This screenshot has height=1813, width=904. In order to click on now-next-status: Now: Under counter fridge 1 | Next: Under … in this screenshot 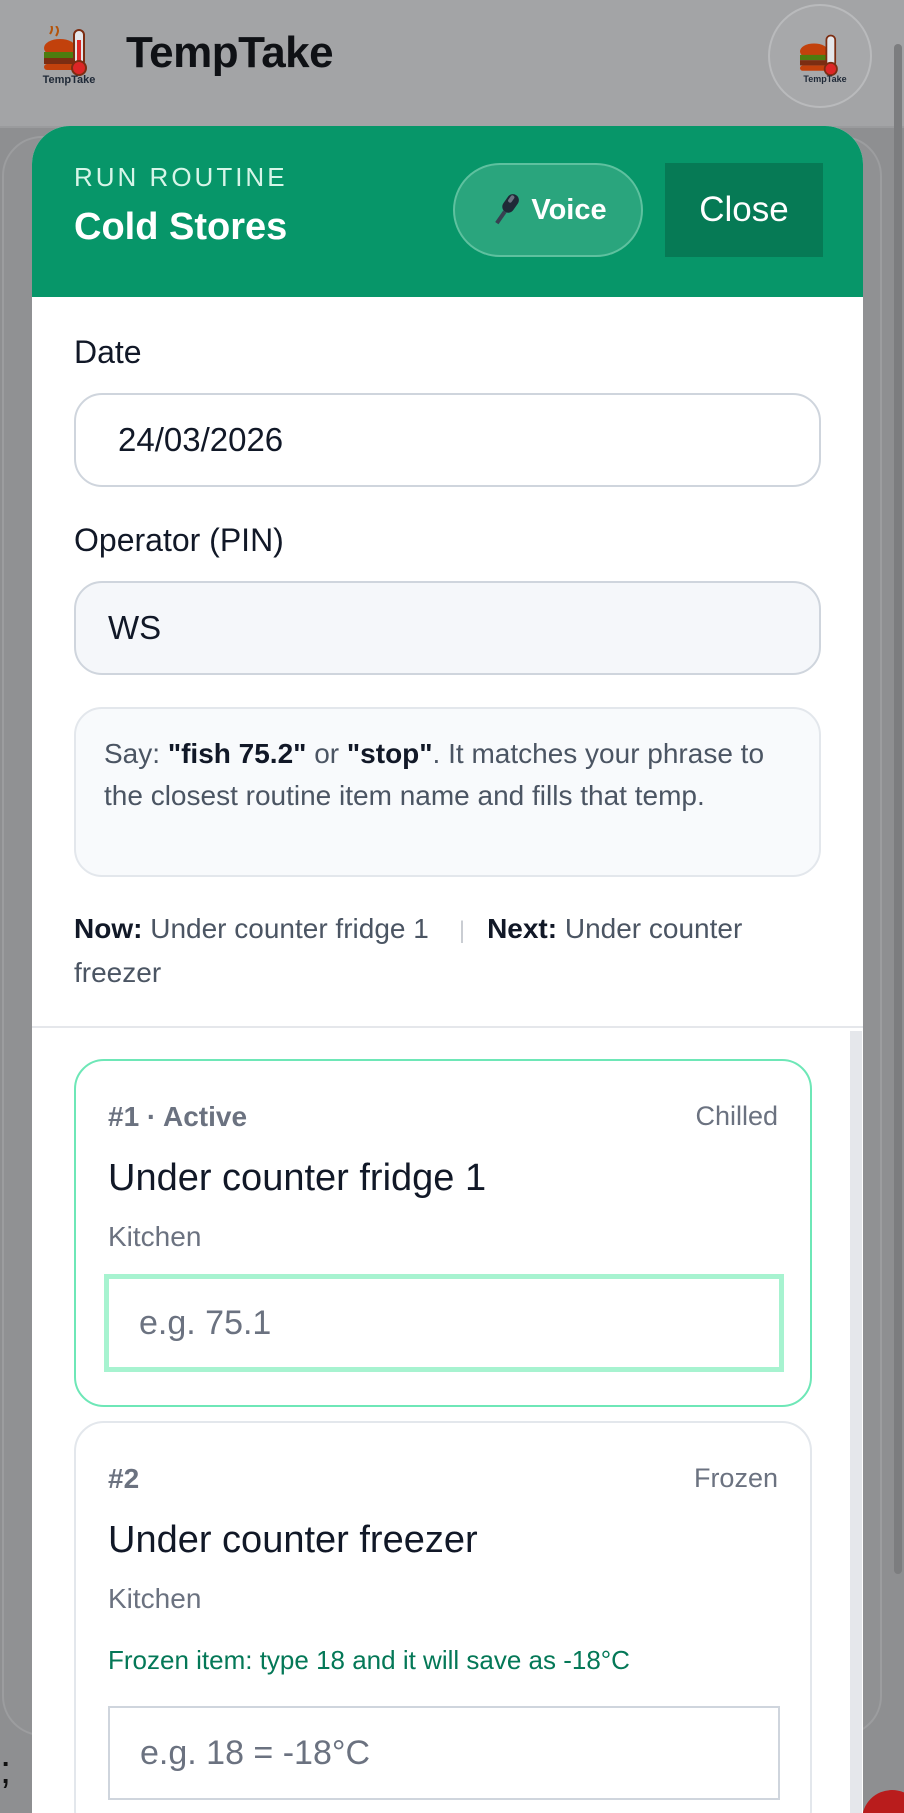, I will do `click(454, 951)`.